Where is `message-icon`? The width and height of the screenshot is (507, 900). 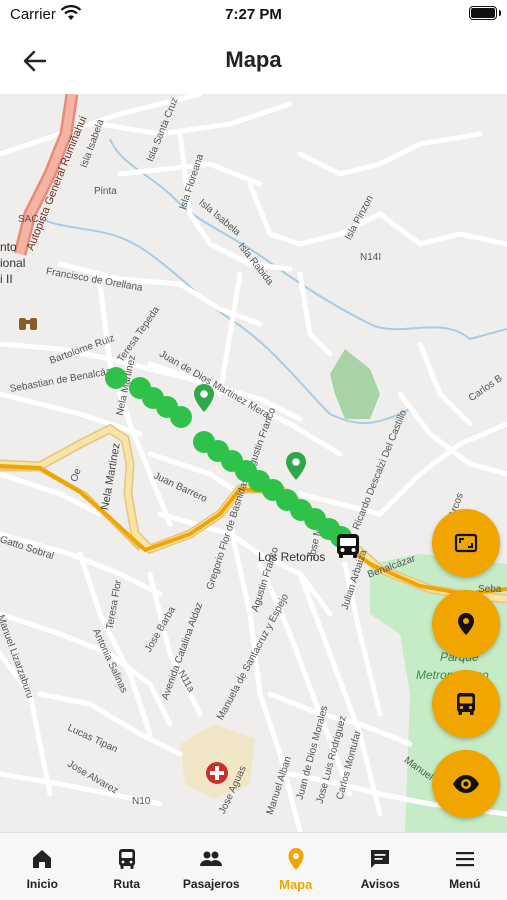
message-icon is located at coordinates (380, 859).